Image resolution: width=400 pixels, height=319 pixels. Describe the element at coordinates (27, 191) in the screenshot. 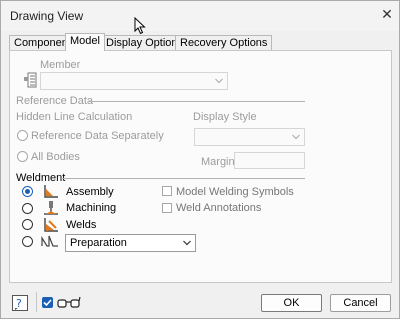

I see `radio-assembly` at that location.